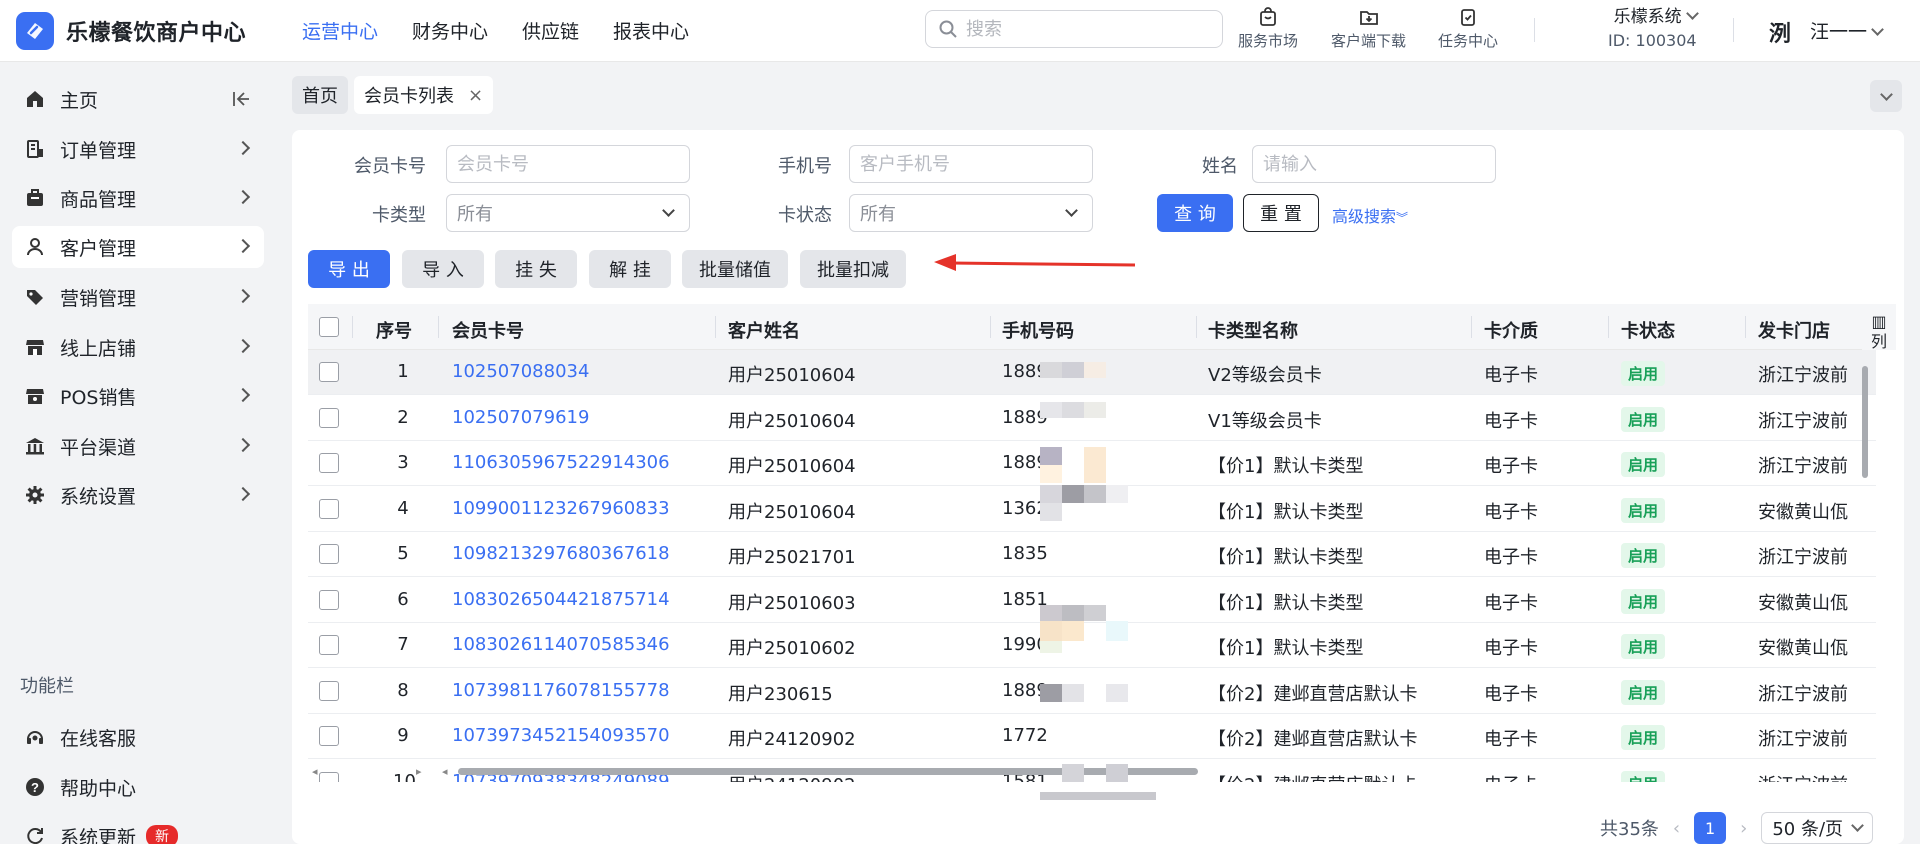  Describe the element at coordinates (495, 30) in the screenshot. I see `top-nav: 运营中心 财务中心 供应链 报表中心` at that location.